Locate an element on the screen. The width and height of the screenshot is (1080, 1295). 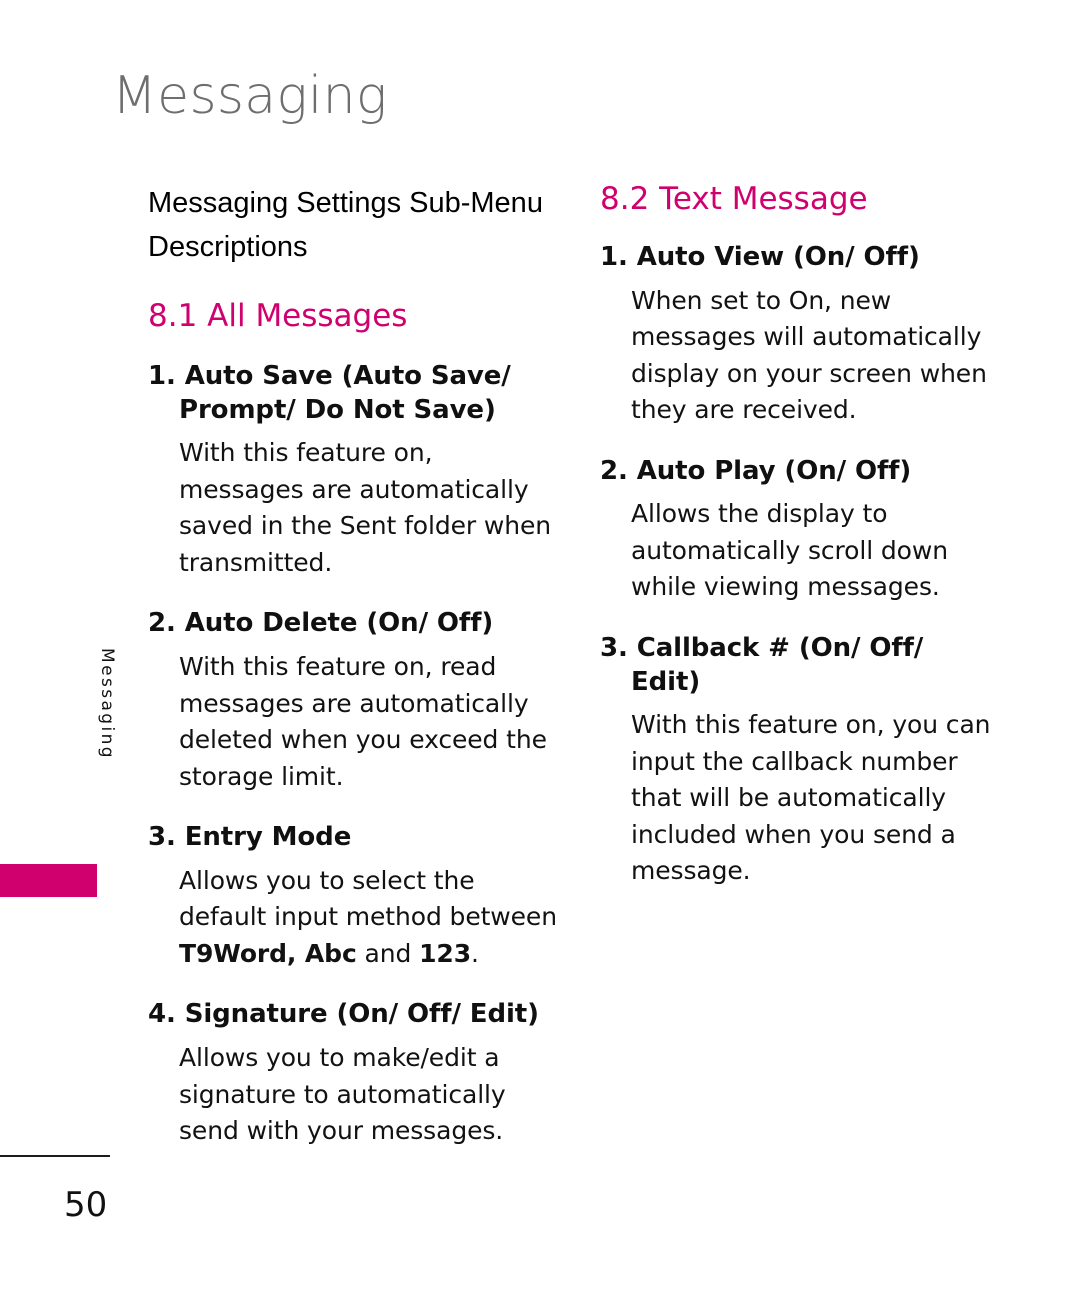
section-heading-8-2: 8.2 Text Message is located at coordinates (734, 199).